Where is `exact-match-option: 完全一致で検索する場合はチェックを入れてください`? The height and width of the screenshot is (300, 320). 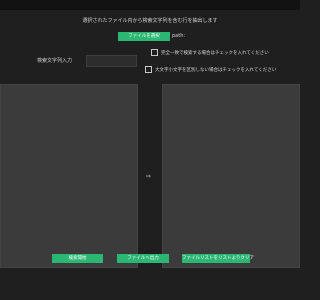 exact-match-option: 完全一致で検索する場合はチェックを入れてください is located at coordinates (210, 52).